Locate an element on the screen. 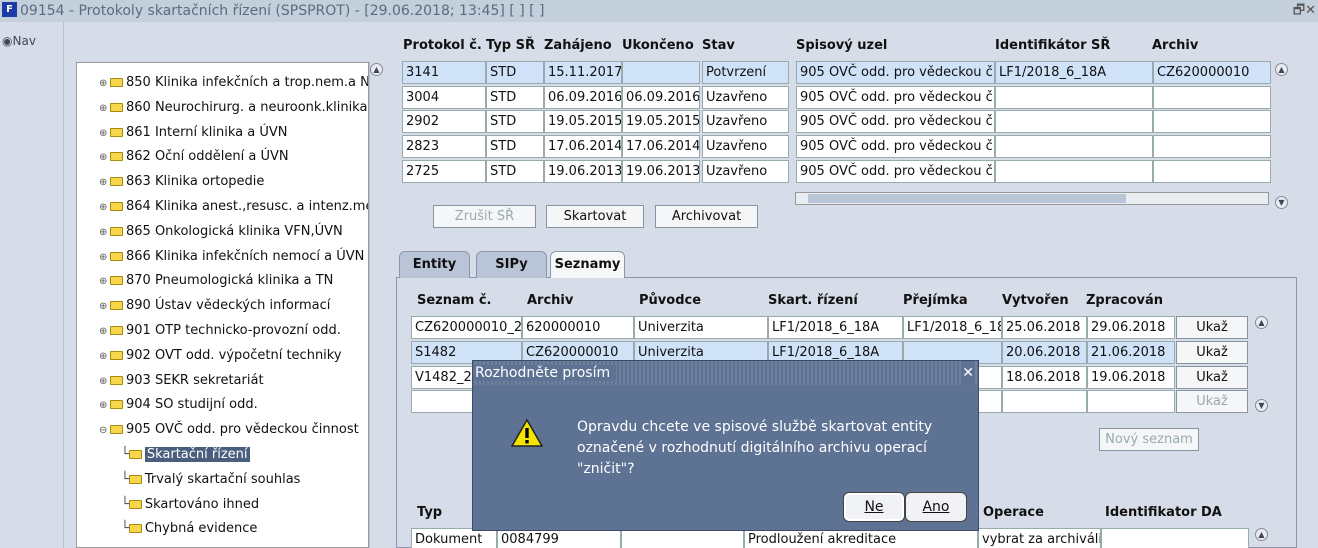 The image size is (1318, 548). lists-scroll-down-icon: ▼ is located at coordinates (1261, 405).